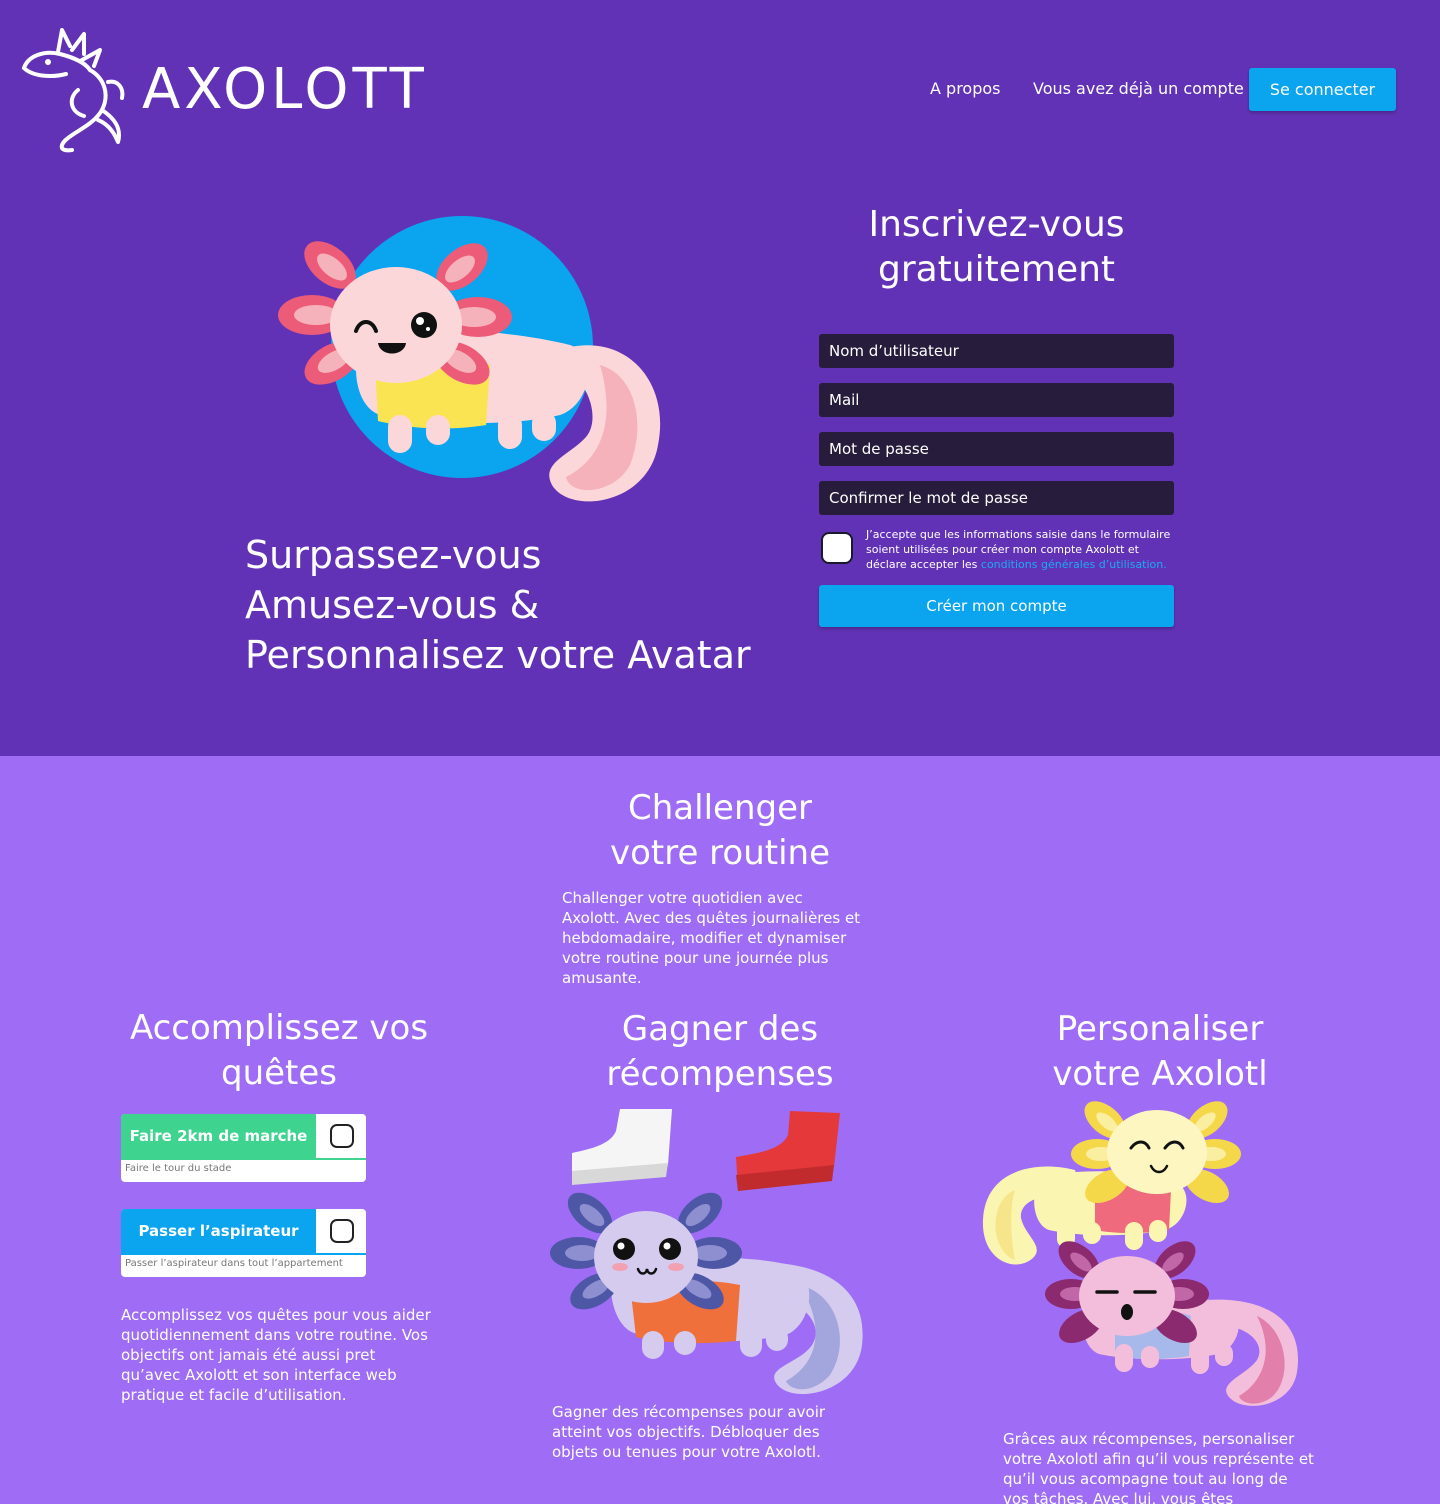 The height and width of the screenshot is (1504, 1440). I want to click on red-boot-icon, so click(788, 1151).